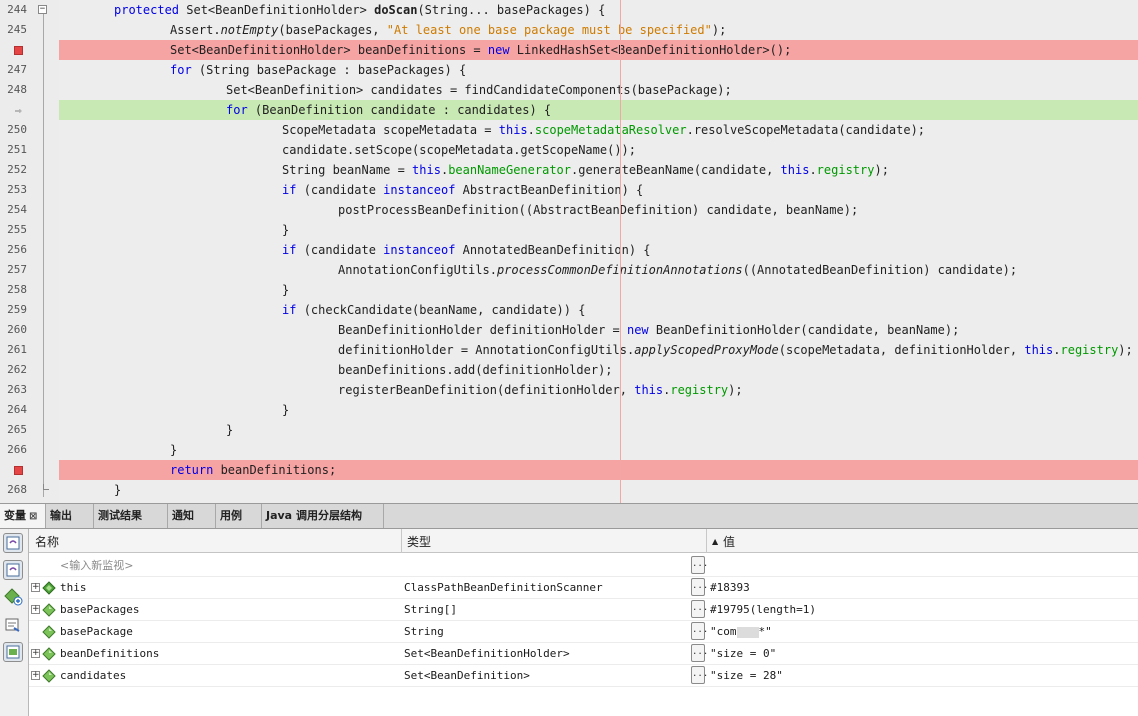  I want to click on watches-view-icon, so click(13, 570).